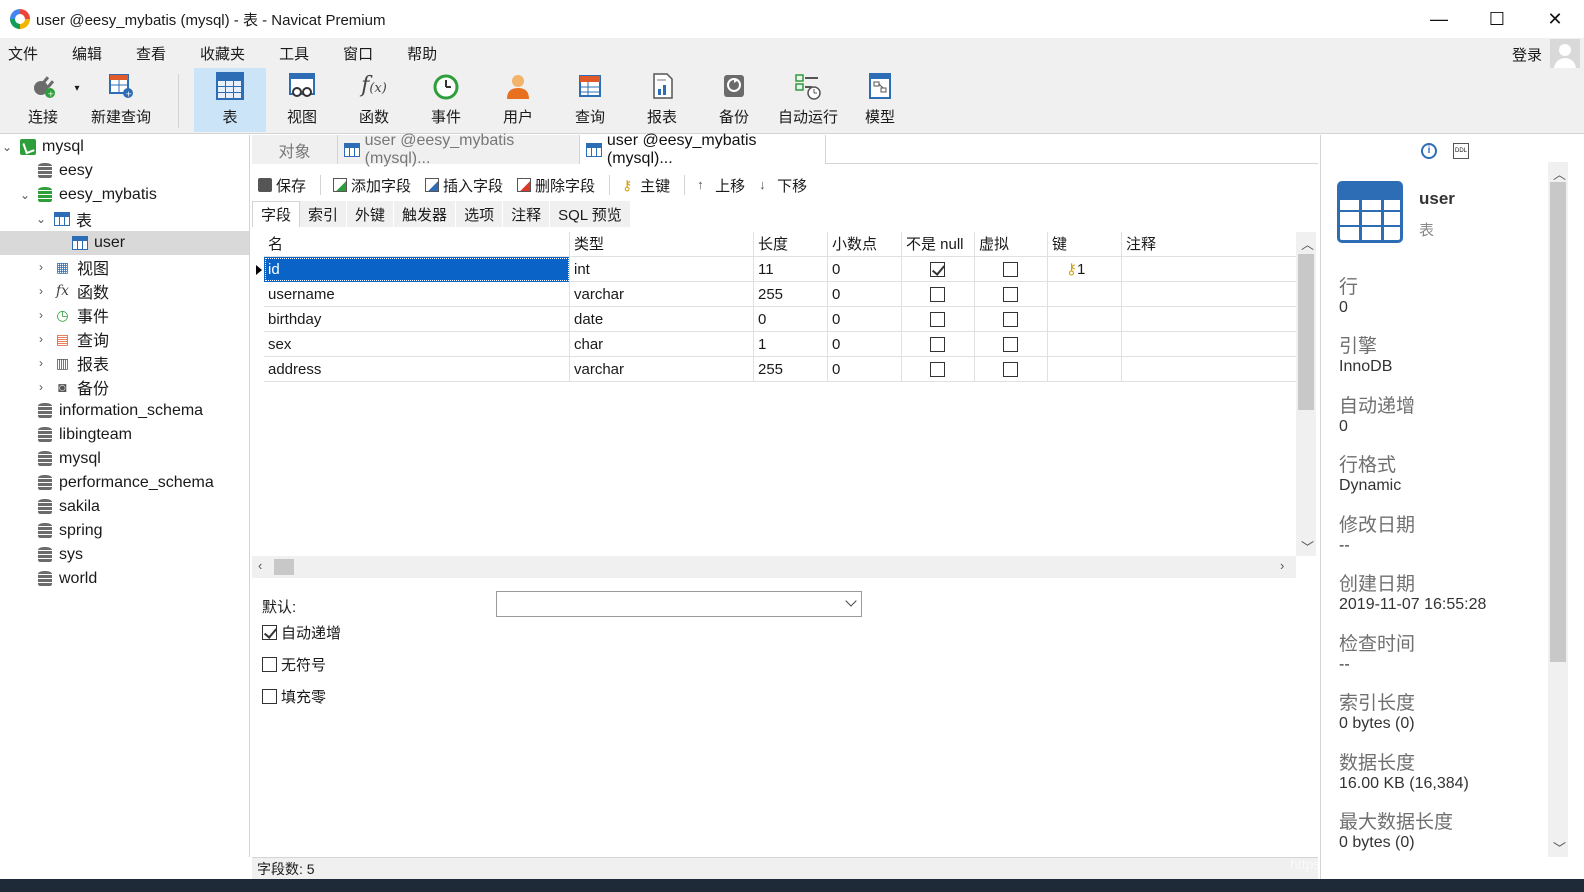 Image resolution: width=1584 pixels, height=892 pixels. What do you see at coordinates (371, 214) in the screenshot?
I see `subtab-foreign-keys: 外键` at bounding box center [371, 214].